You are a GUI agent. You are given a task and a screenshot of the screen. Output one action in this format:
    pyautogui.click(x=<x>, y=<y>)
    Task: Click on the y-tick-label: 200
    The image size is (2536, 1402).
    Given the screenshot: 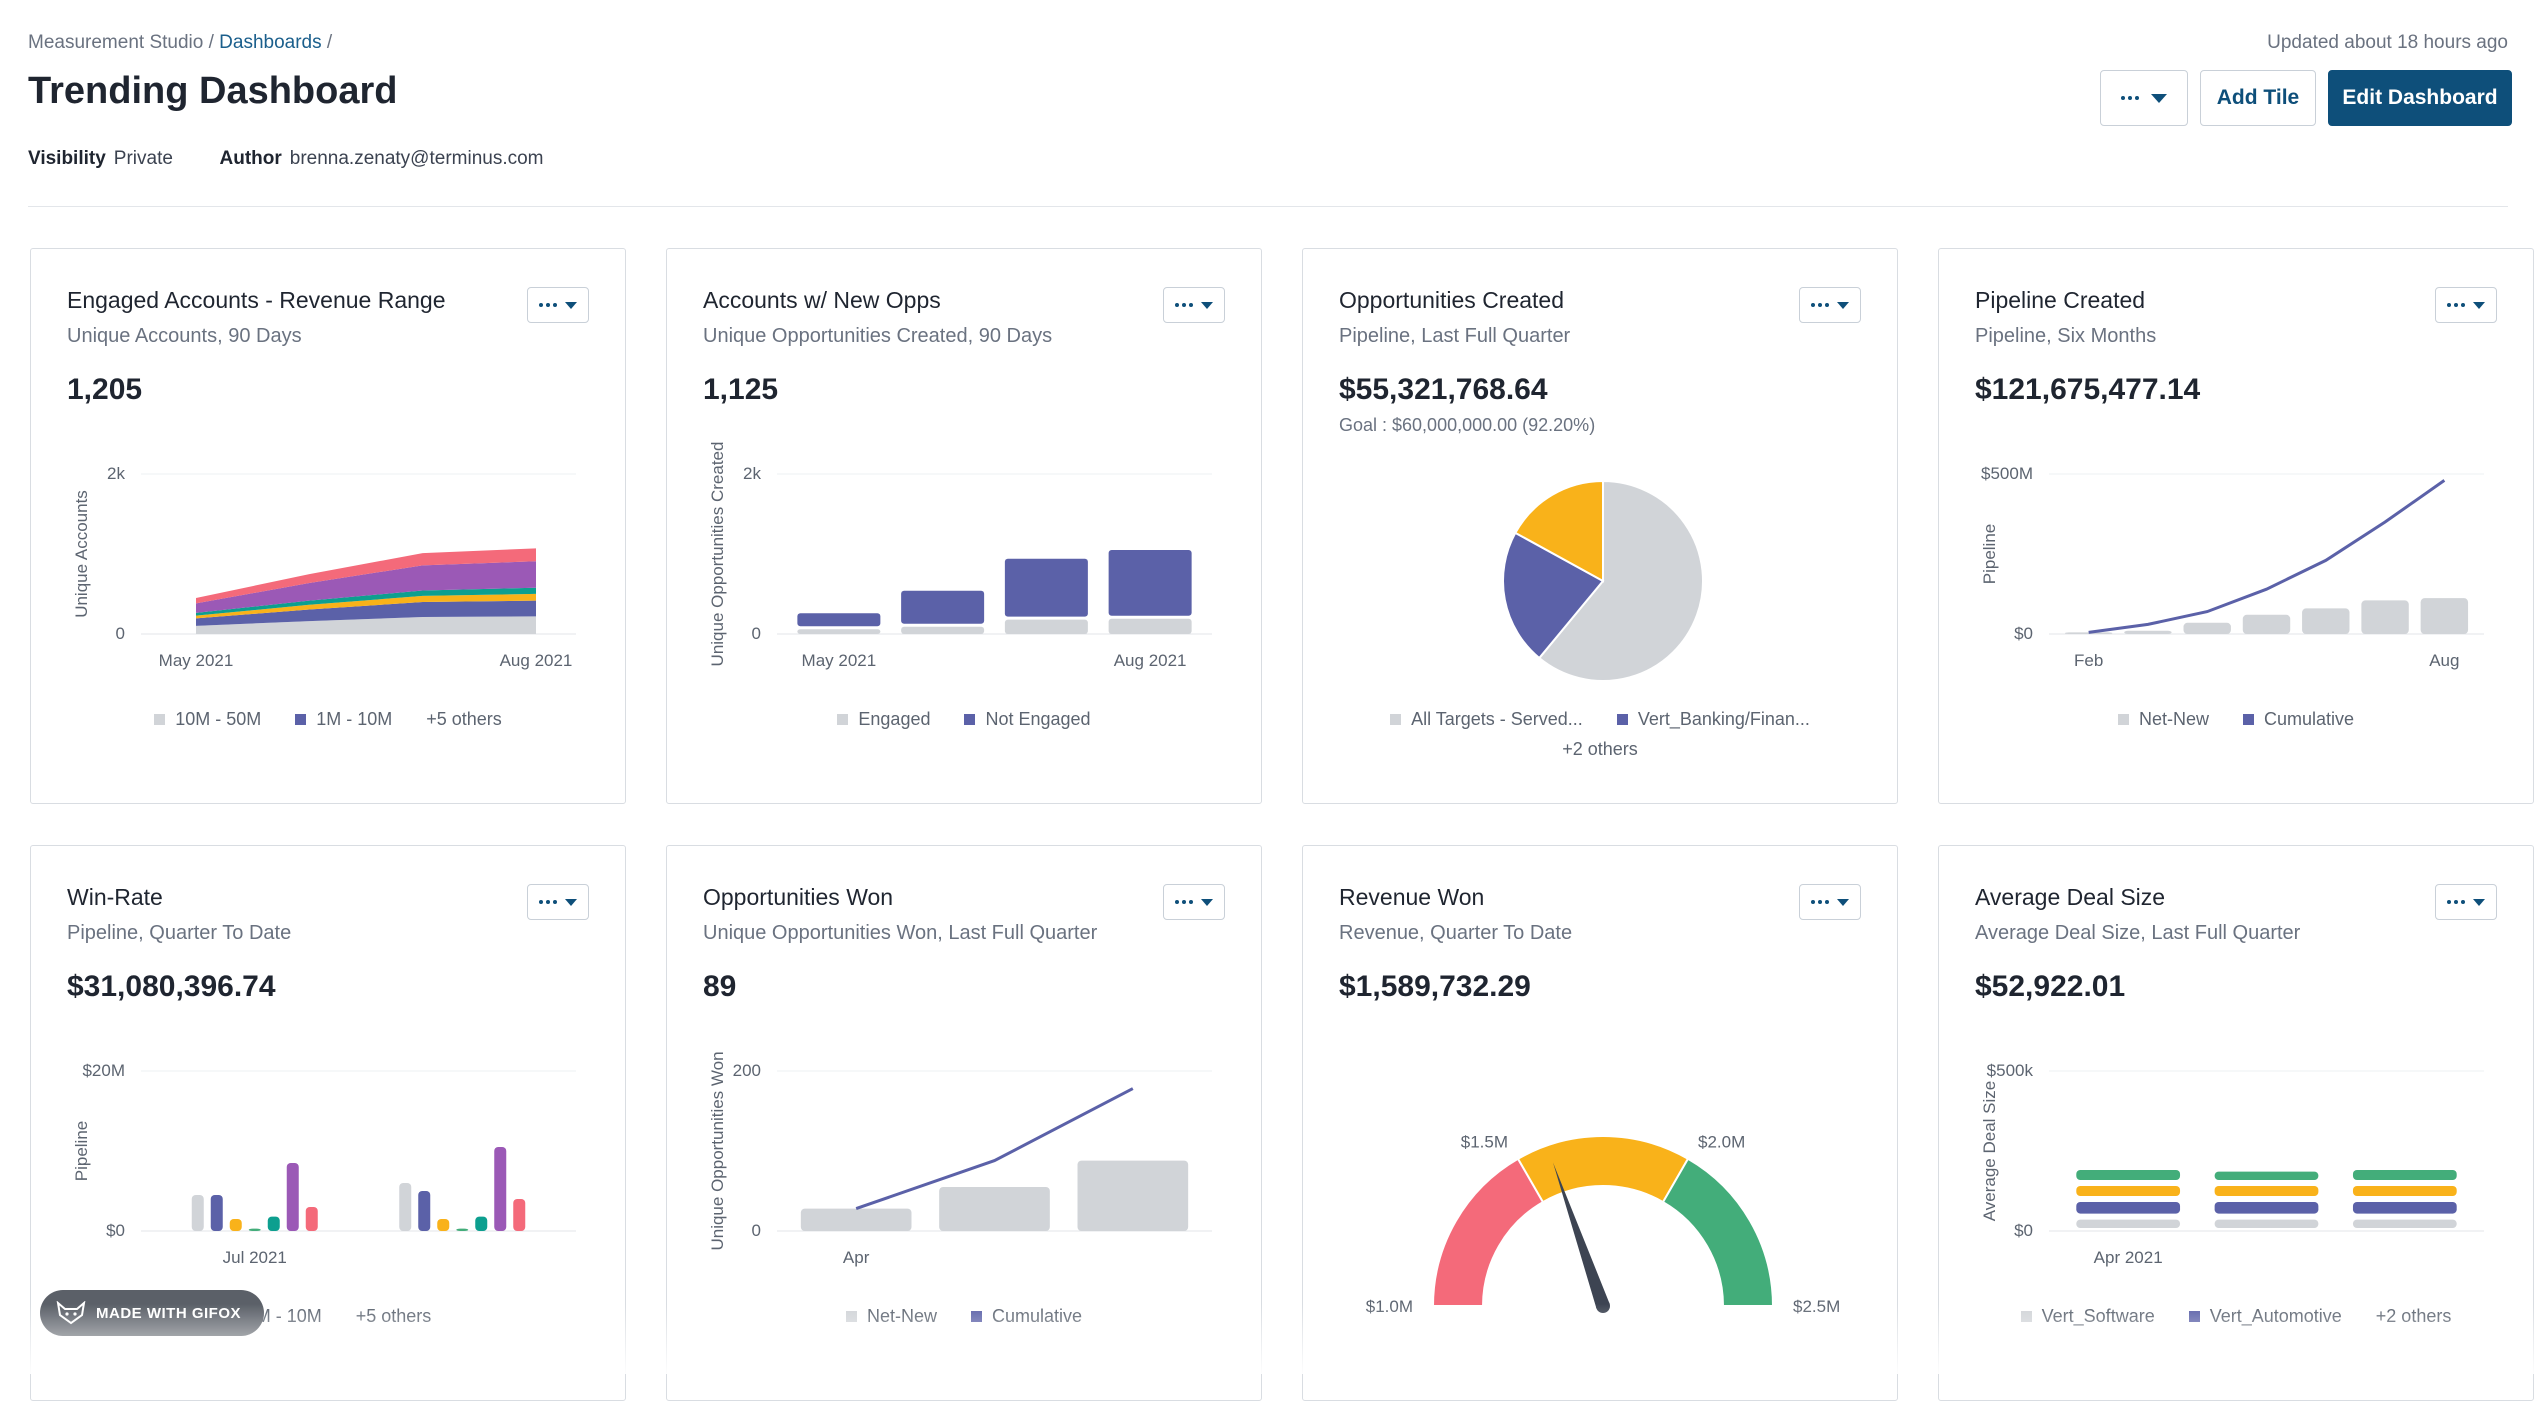 What is the action you would take?
    pyautogui.click(x=747, y=1070)
    